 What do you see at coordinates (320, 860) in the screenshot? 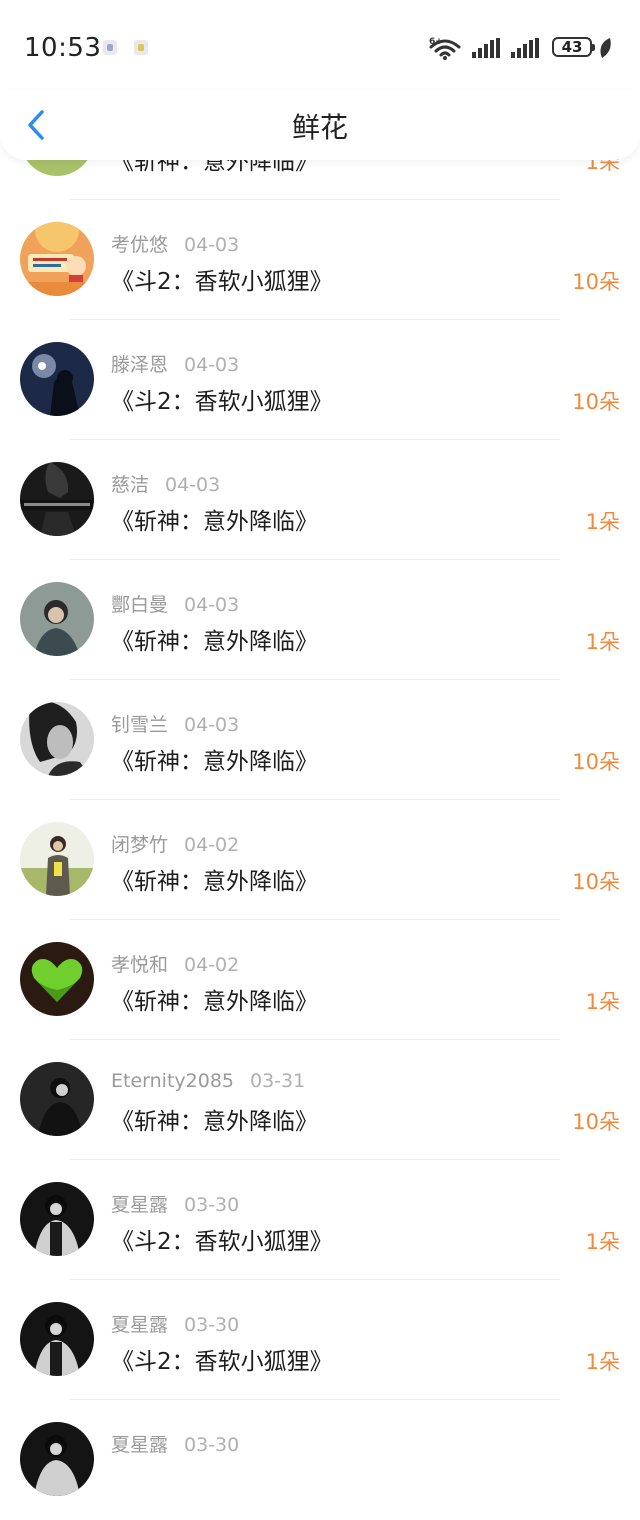
I see `list-item: 闭梦竹 04-02 《斩神：意外降临》 10朵` at bounding box center [320, 860].